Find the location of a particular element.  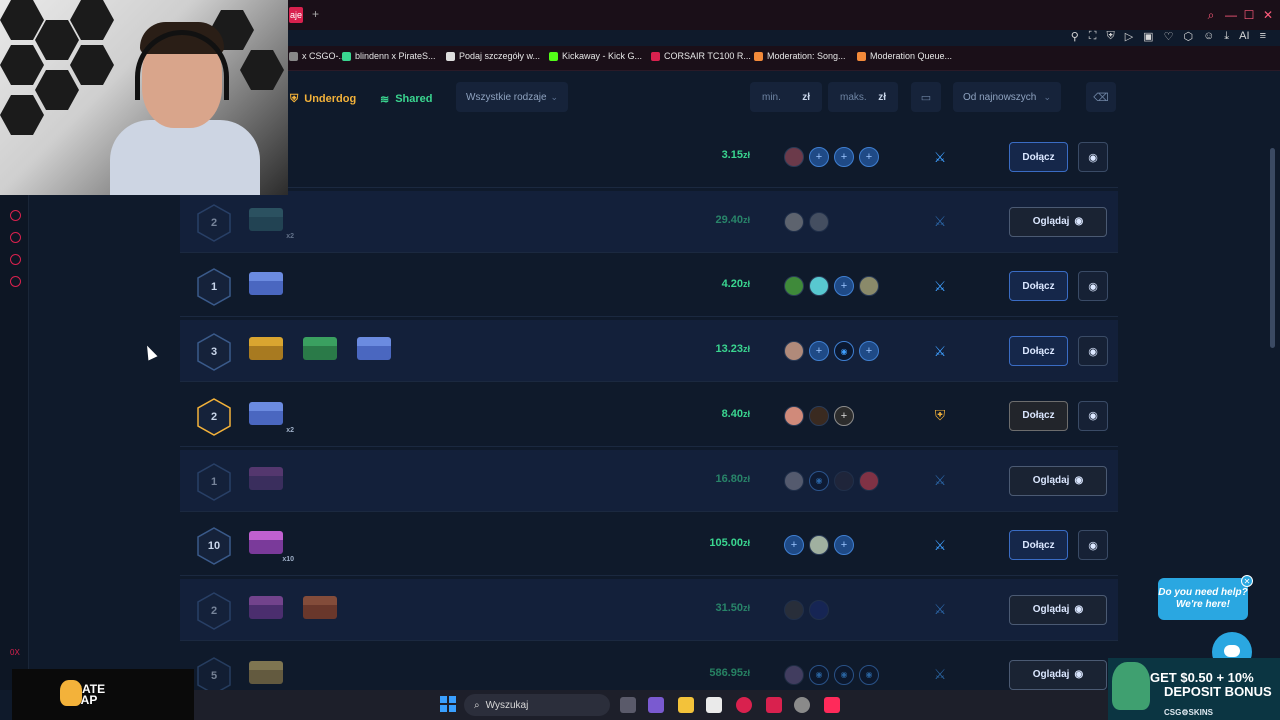

close-icon: ✕ is located at coordinates (1247, 581).